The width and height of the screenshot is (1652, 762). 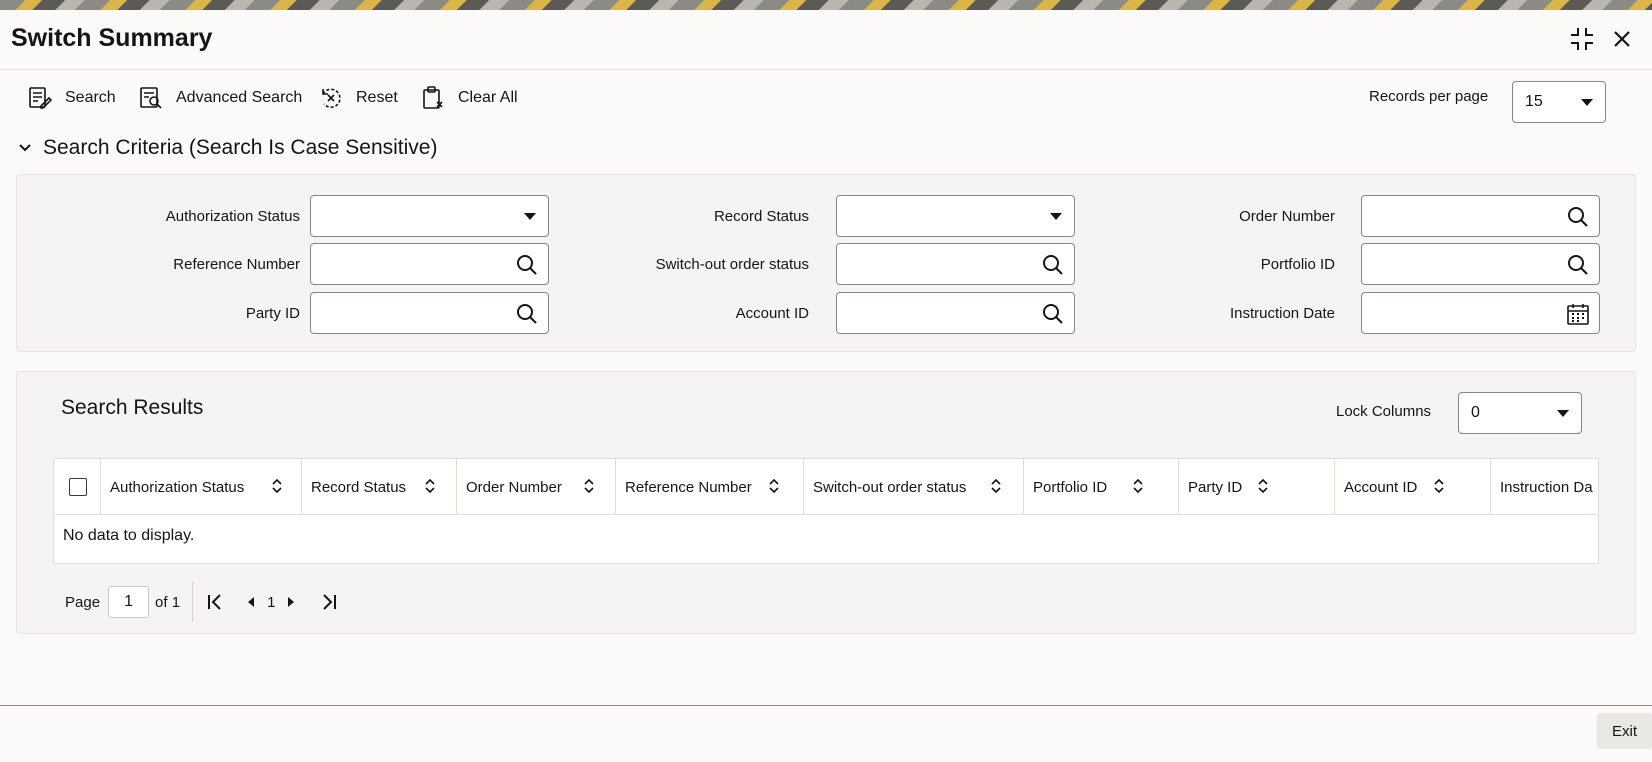 I want to click on reset-label: Reset, so click(x=377, y=97).